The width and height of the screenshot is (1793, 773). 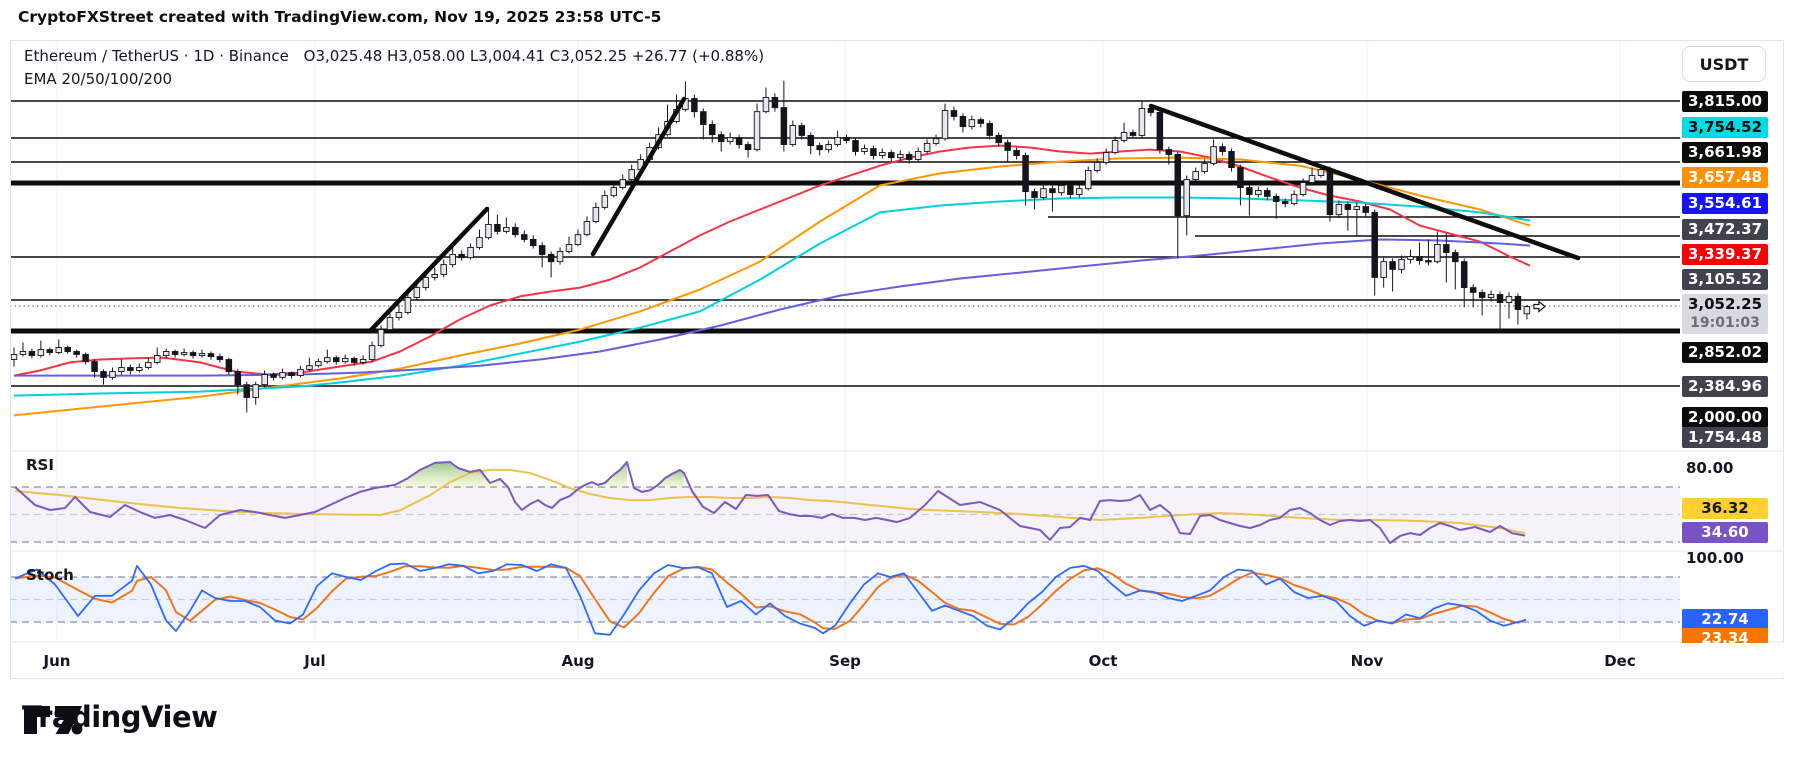 I want to click on tradingview-logo: TradingView, so click(x=120, y=717).